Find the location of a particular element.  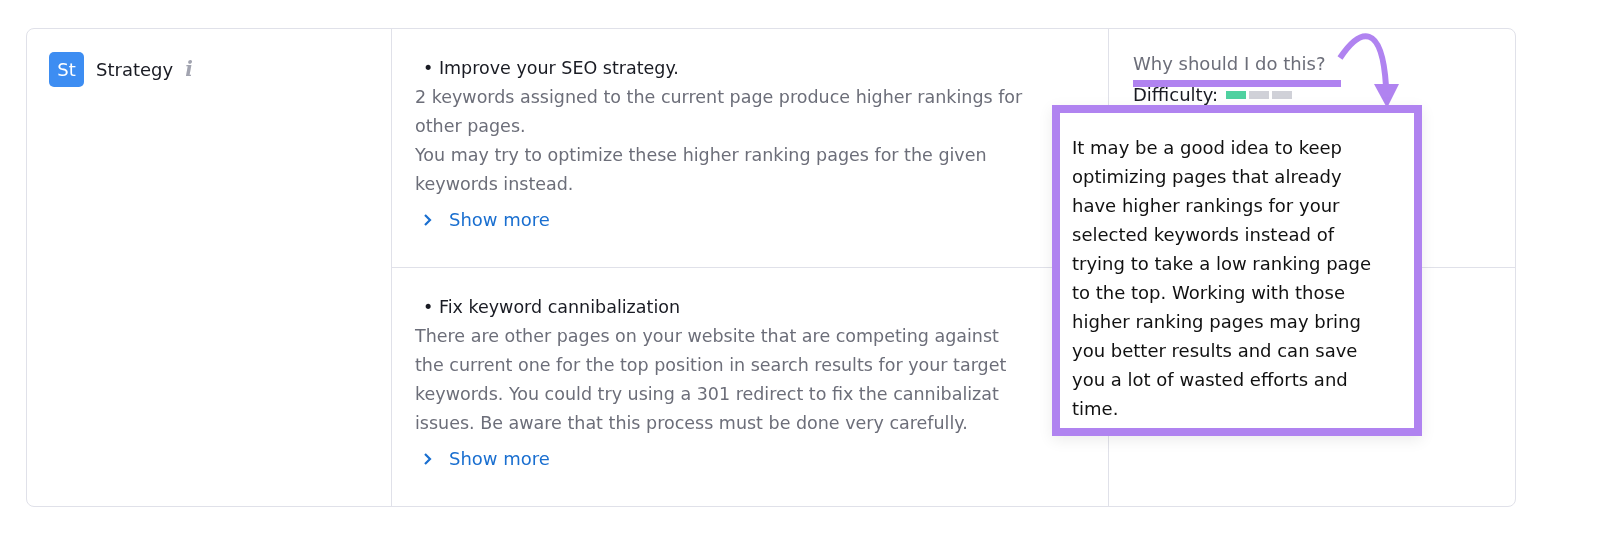

idea-title: • Improve your SEO strategy. is located at coordinates (551, 68).